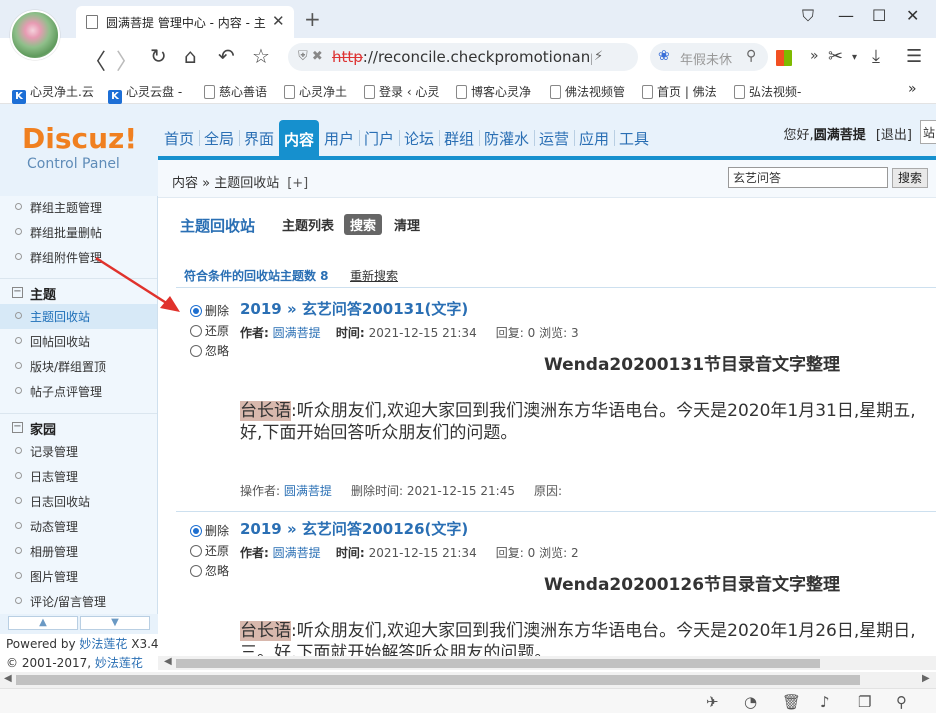 This screenshot has height=713, width=936. Describe the element at coordinates (374, 275) in the screenshot. I see `research-link: 重新搜索` at that location.